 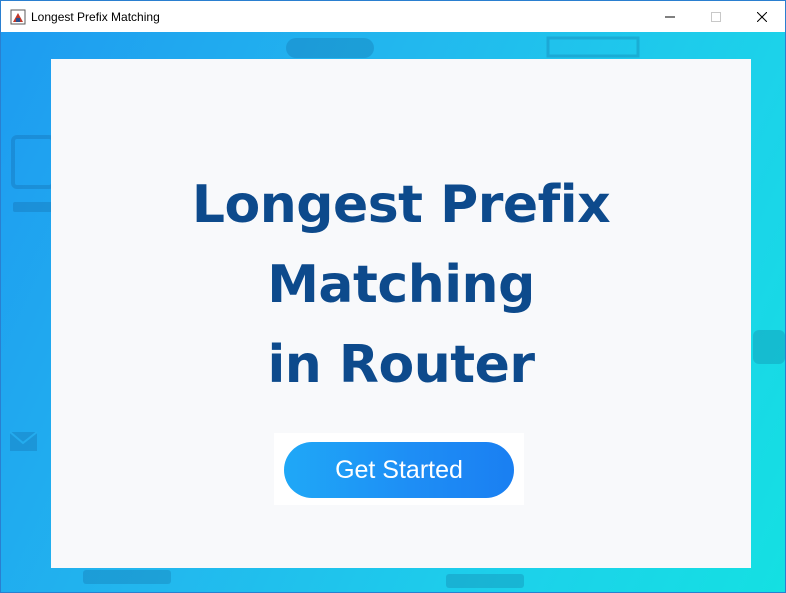 I want to click on window-controls, so click(x=716, y=16).